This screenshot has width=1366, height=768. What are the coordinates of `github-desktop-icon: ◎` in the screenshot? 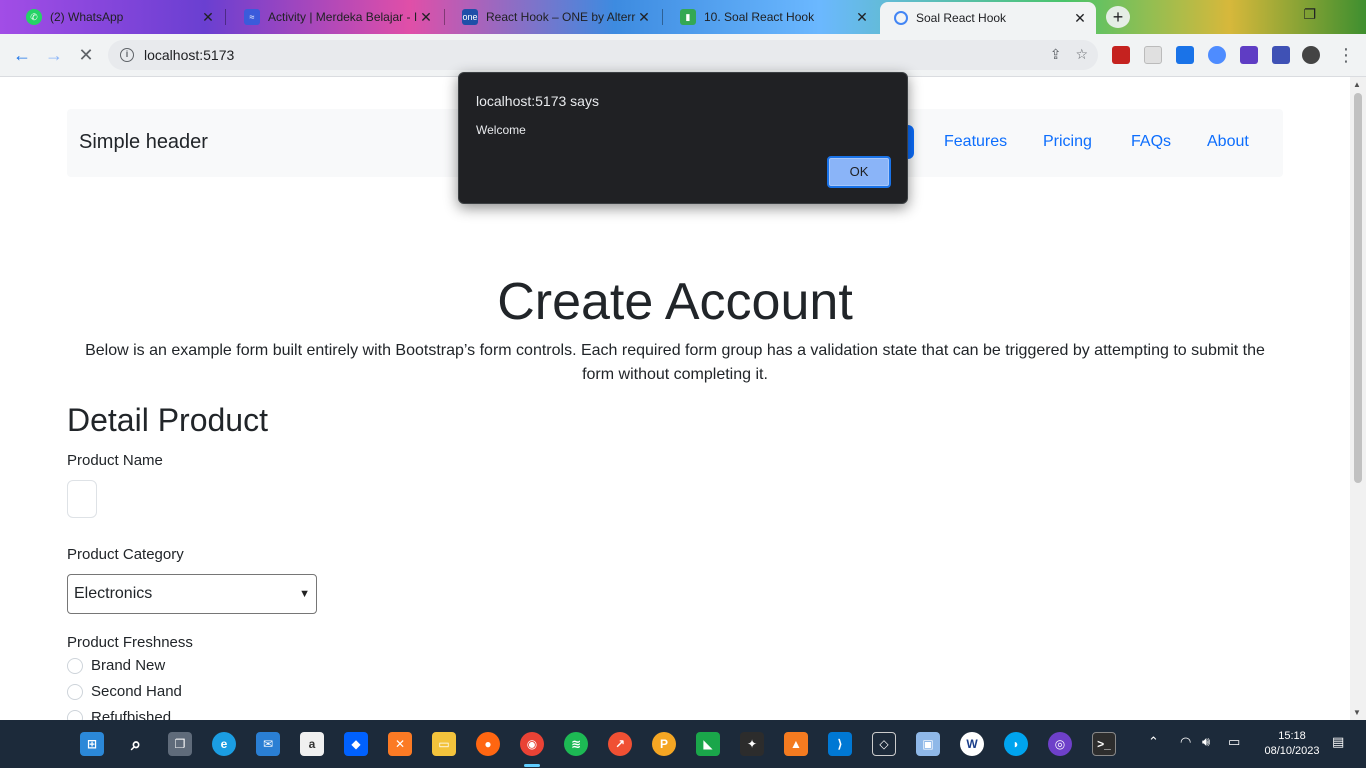 It's located at (1060, 744).